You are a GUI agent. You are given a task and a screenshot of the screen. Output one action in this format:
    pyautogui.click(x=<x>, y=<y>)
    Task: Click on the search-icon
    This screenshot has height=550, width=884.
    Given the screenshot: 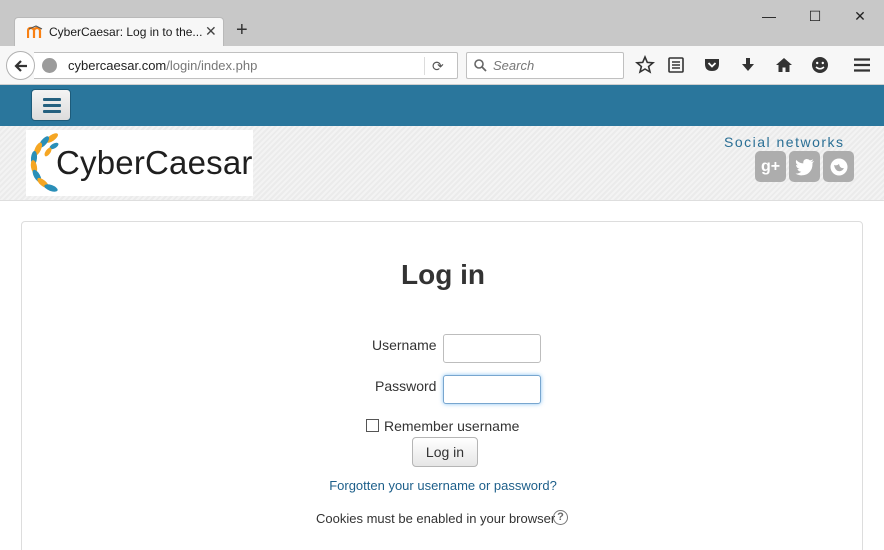 What is the action you would take?
    pyautogui.click(x=480, y=65)
    